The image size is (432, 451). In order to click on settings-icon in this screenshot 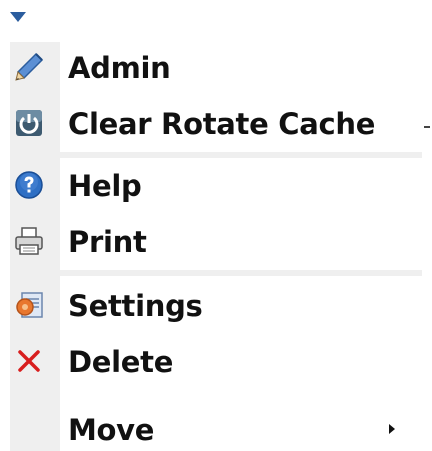, I will do `click(29, 305)`.